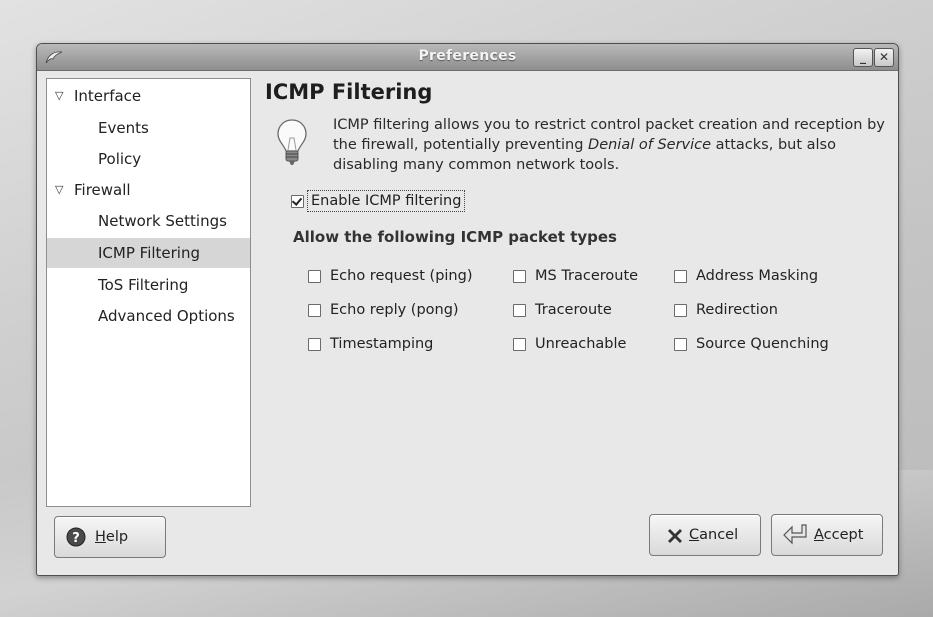 The image size is (933, 617). I want to click on tree-item-label: Network Settings, so click(162, 221).